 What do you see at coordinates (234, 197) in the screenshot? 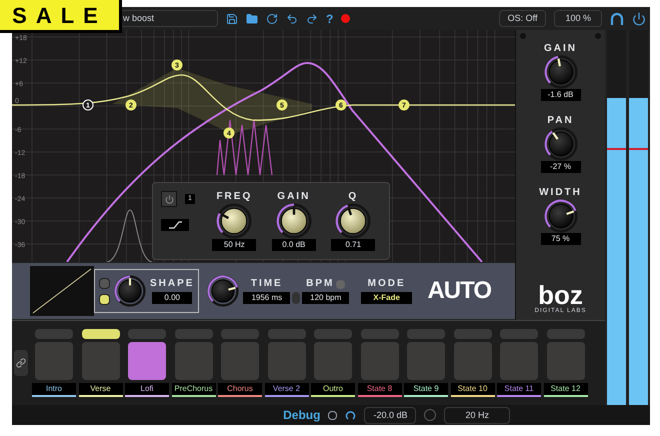
I see `knob-label: FREQ` at bounding box center [234, 197].